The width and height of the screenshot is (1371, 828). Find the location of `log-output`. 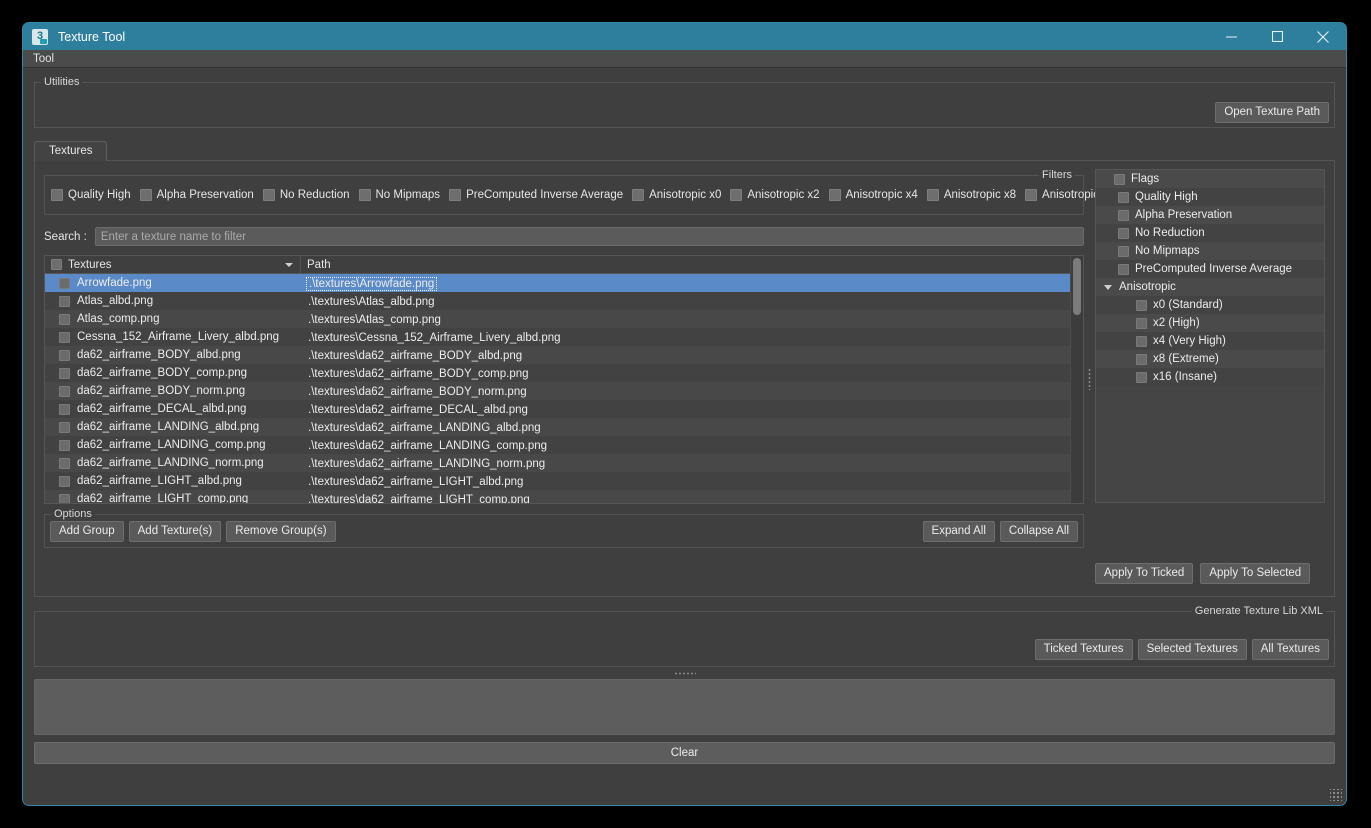

log-output is located at coordinates (684, 707).